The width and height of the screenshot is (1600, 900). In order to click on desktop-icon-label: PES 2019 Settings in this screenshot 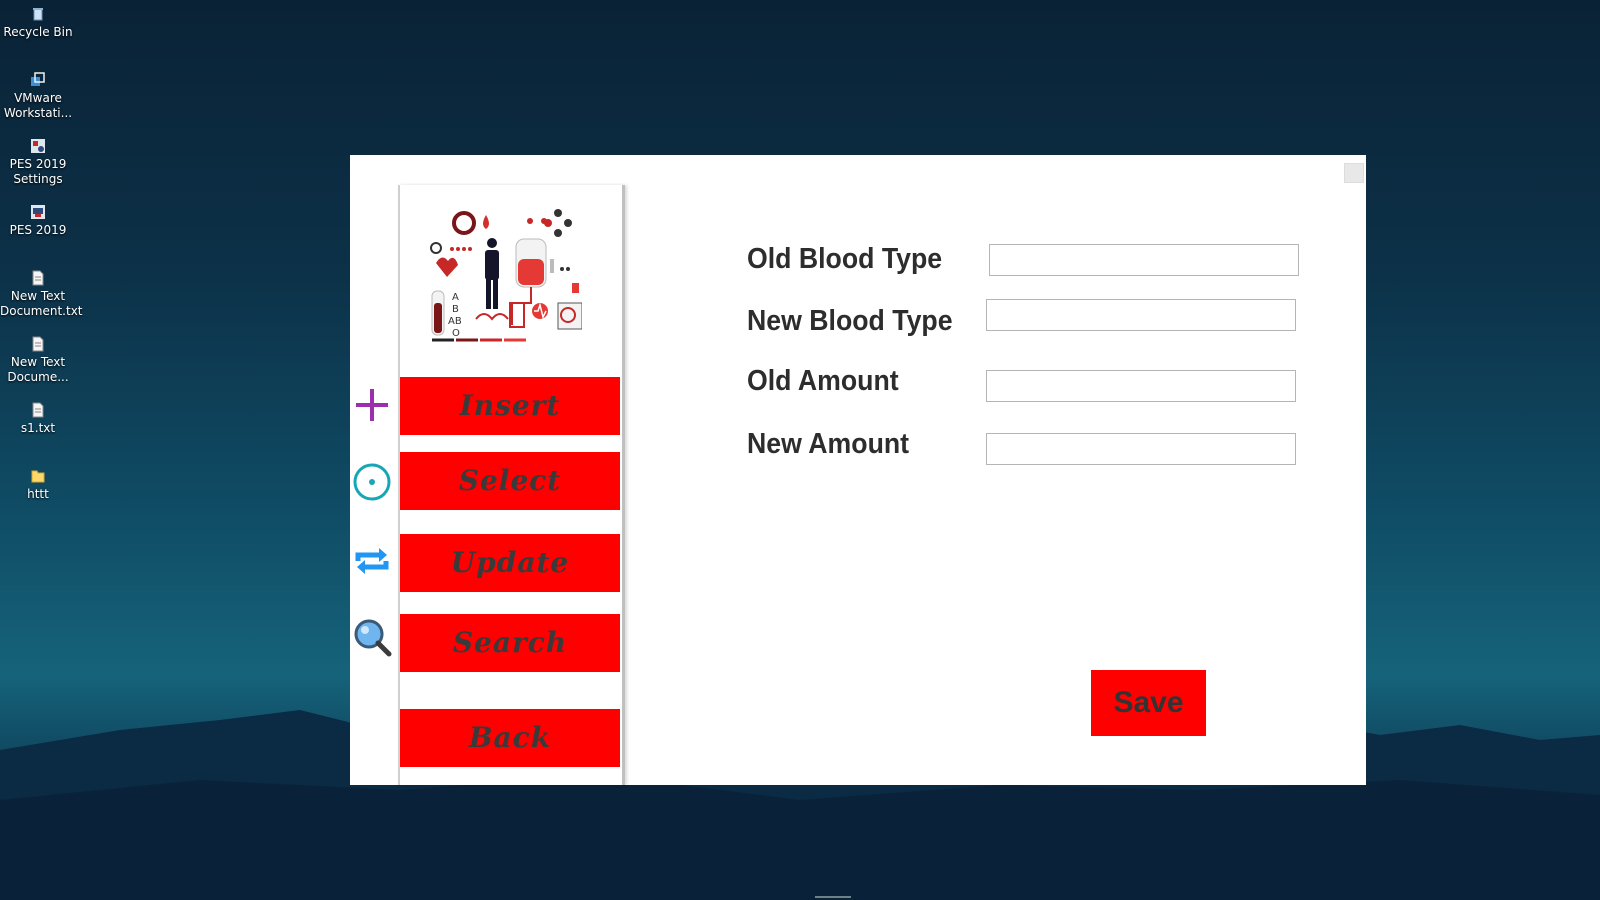, I will do `click(38, 171)`.